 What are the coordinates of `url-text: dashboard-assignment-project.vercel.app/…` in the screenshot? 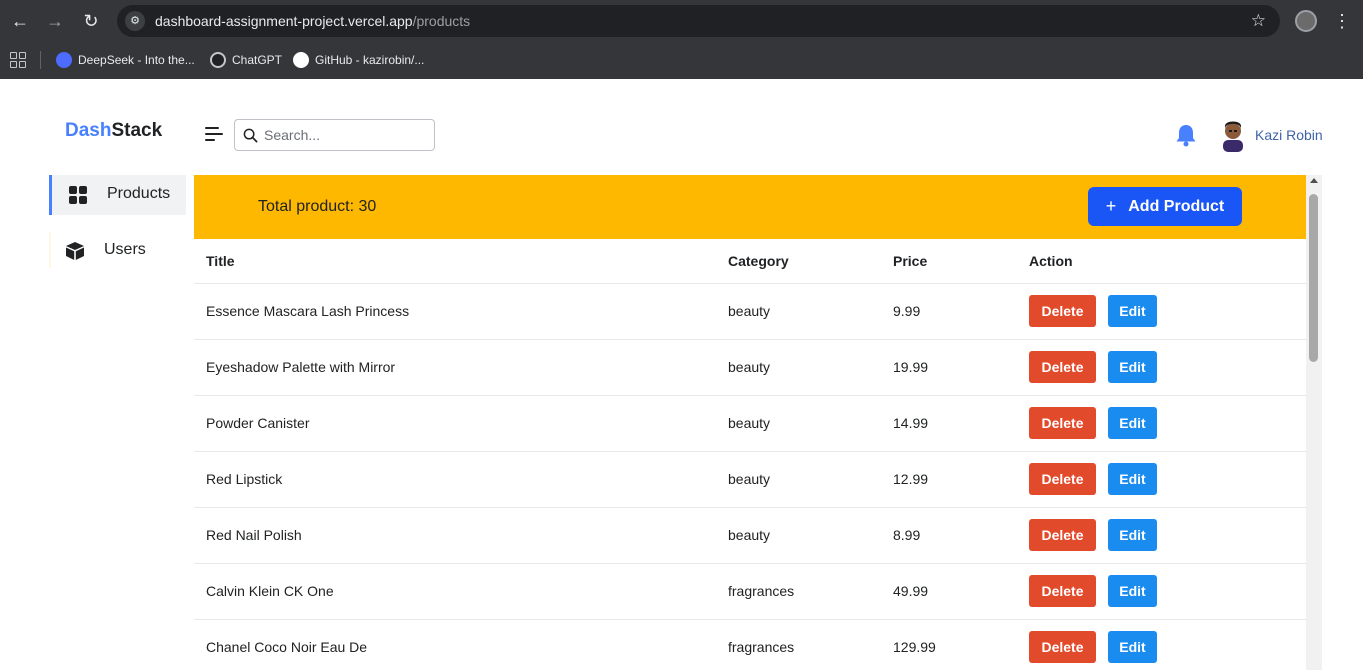 It's located at (312, 21).